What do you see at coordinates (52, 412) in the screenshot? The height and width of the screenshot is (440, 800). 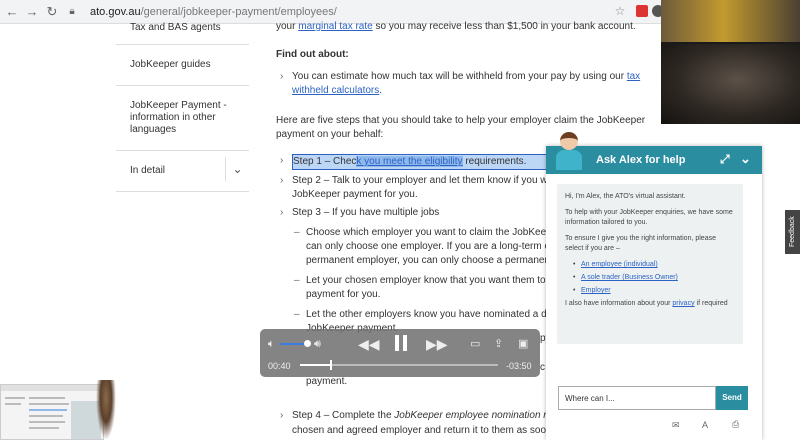 I see `screen-share-thumbnail` at bounding box center [52, 412].